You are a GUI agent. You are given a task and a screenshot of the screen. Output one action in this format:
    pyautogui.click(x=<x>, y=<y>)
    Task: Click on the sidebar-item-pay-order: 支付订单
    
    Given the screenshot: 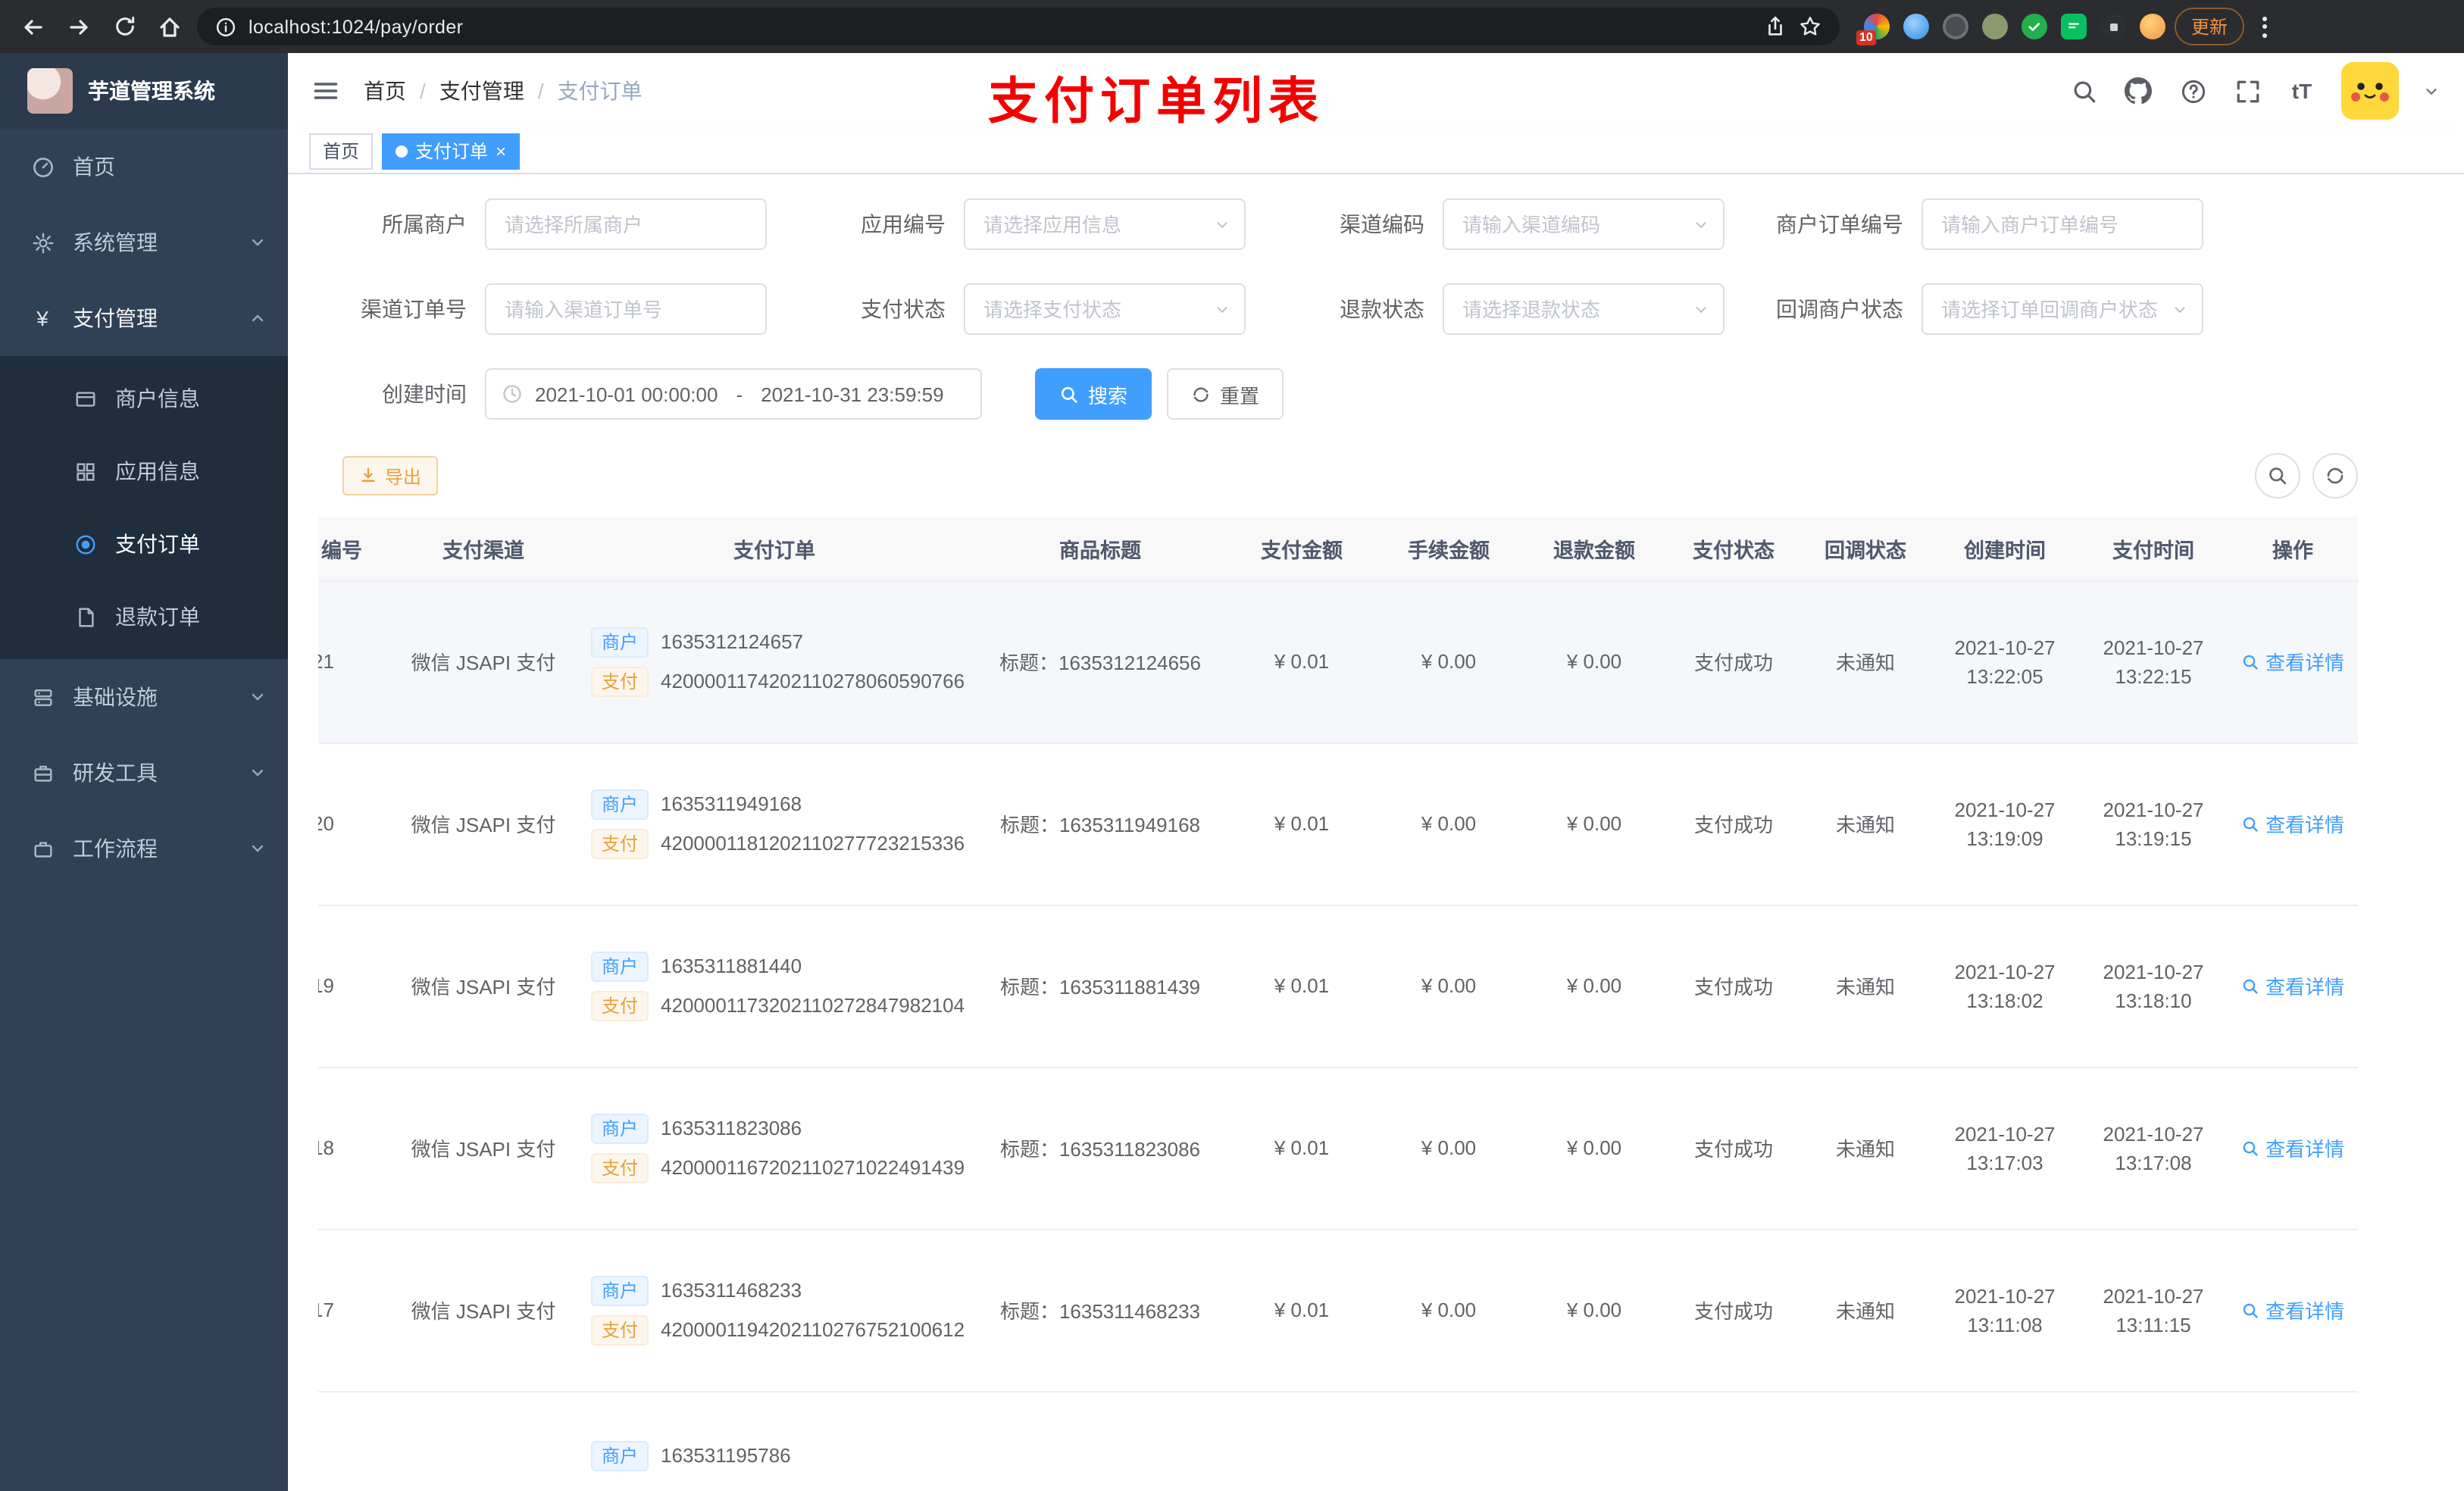 What is the action you would take?
    pyautogui.click(x=144, y=544)
    